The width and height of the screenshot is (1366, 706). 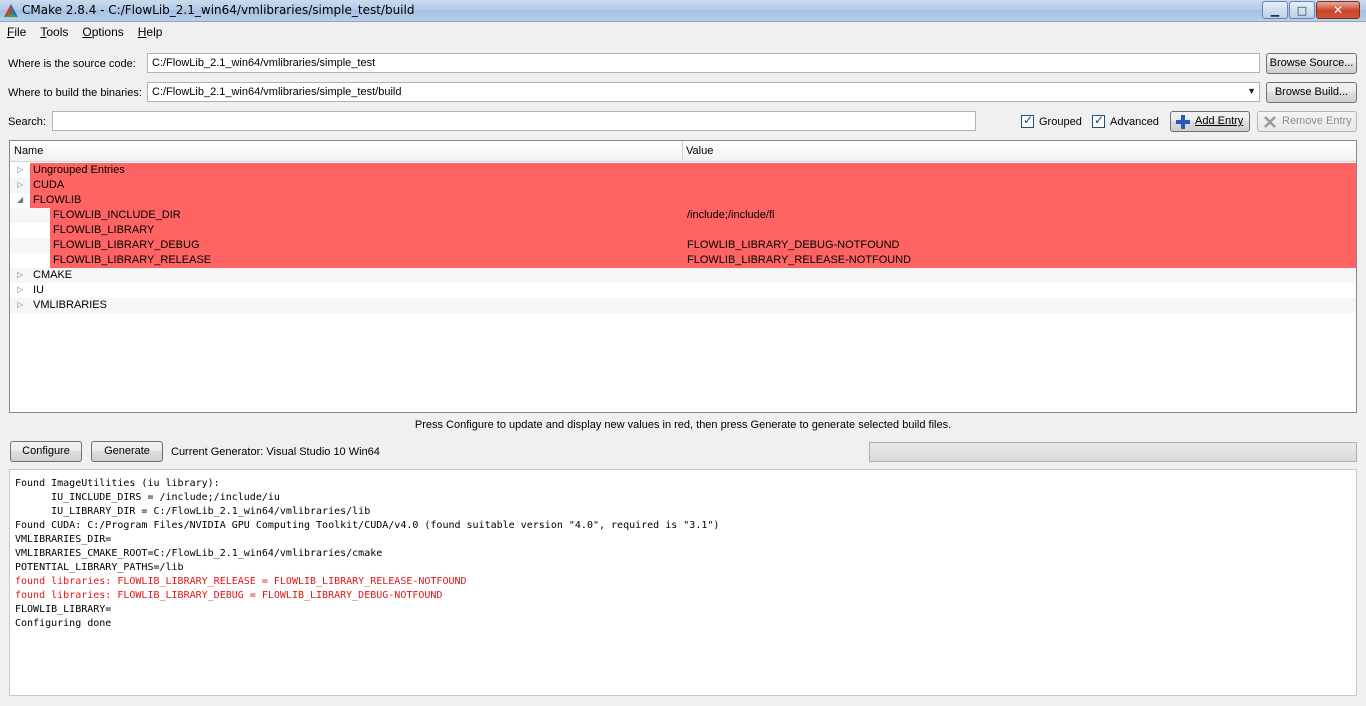 I want to click on menu-help: Help, so click(x=150, y=32).